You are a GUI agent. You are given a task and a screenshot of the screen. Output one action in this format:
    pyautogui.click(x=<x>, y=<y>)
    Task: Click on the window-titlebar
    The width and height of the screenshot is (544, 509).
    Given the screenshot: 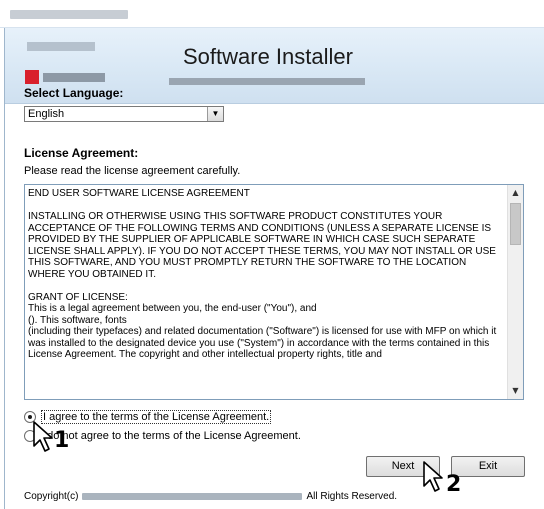 What is the action you would take?
    pyautogui.click(x=272, y=14)
    